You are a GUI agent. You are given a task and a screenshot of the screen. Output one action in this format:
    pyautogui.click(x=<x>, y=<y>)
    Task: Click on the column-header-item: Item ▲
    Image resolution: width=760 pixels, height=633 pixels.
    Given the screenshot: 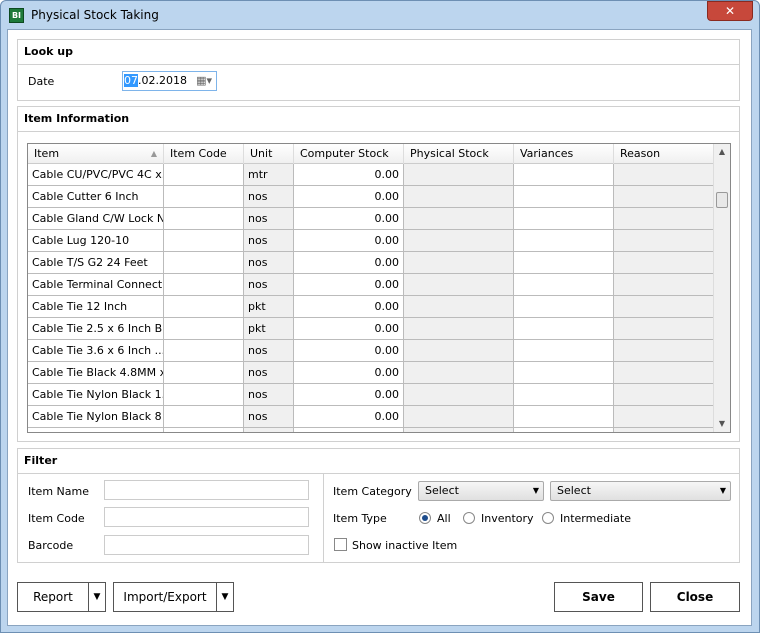 What is the action you would take?
    pyautogui.click(x=96, y=154)
    